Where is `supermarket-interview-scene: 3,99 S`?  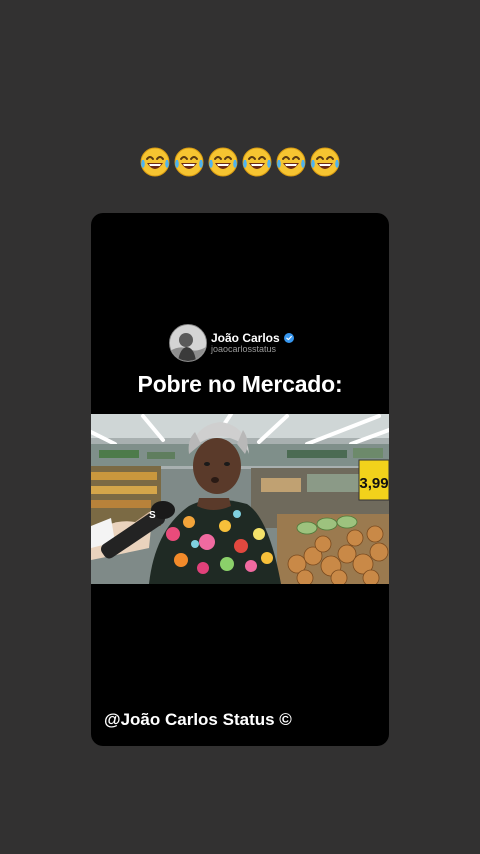
supermarket-interview-scene: 3,99 S is located at coordinates (240, 499).